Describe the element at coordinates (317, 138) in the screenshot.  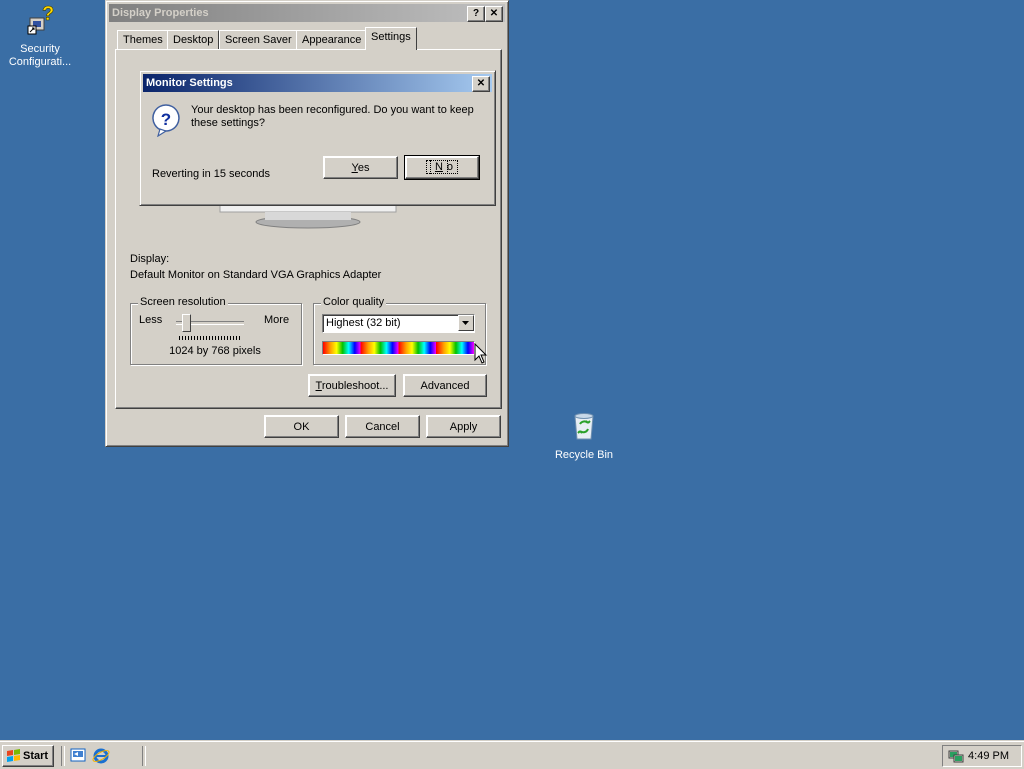
I see `monitor-settings-dialog: Monitor Settings ✕` at that location.